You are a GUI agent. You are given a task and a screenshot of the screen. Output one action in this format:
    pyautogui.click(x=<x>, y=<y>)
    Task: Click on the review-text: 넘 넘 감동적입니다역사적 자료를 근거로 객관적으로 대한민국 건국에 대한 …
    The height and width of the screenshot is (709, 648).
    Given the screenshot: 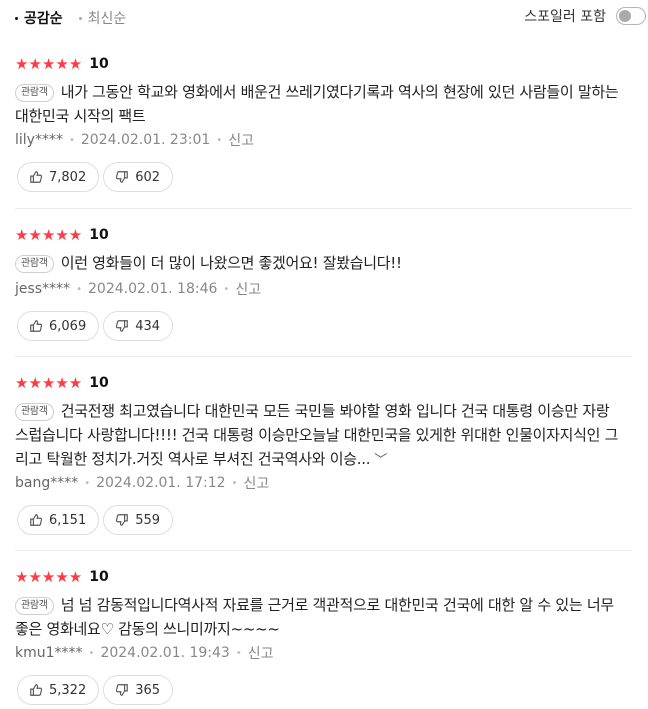 What is the action you would take?
    pyautogui.click(x=314, y=617)
    